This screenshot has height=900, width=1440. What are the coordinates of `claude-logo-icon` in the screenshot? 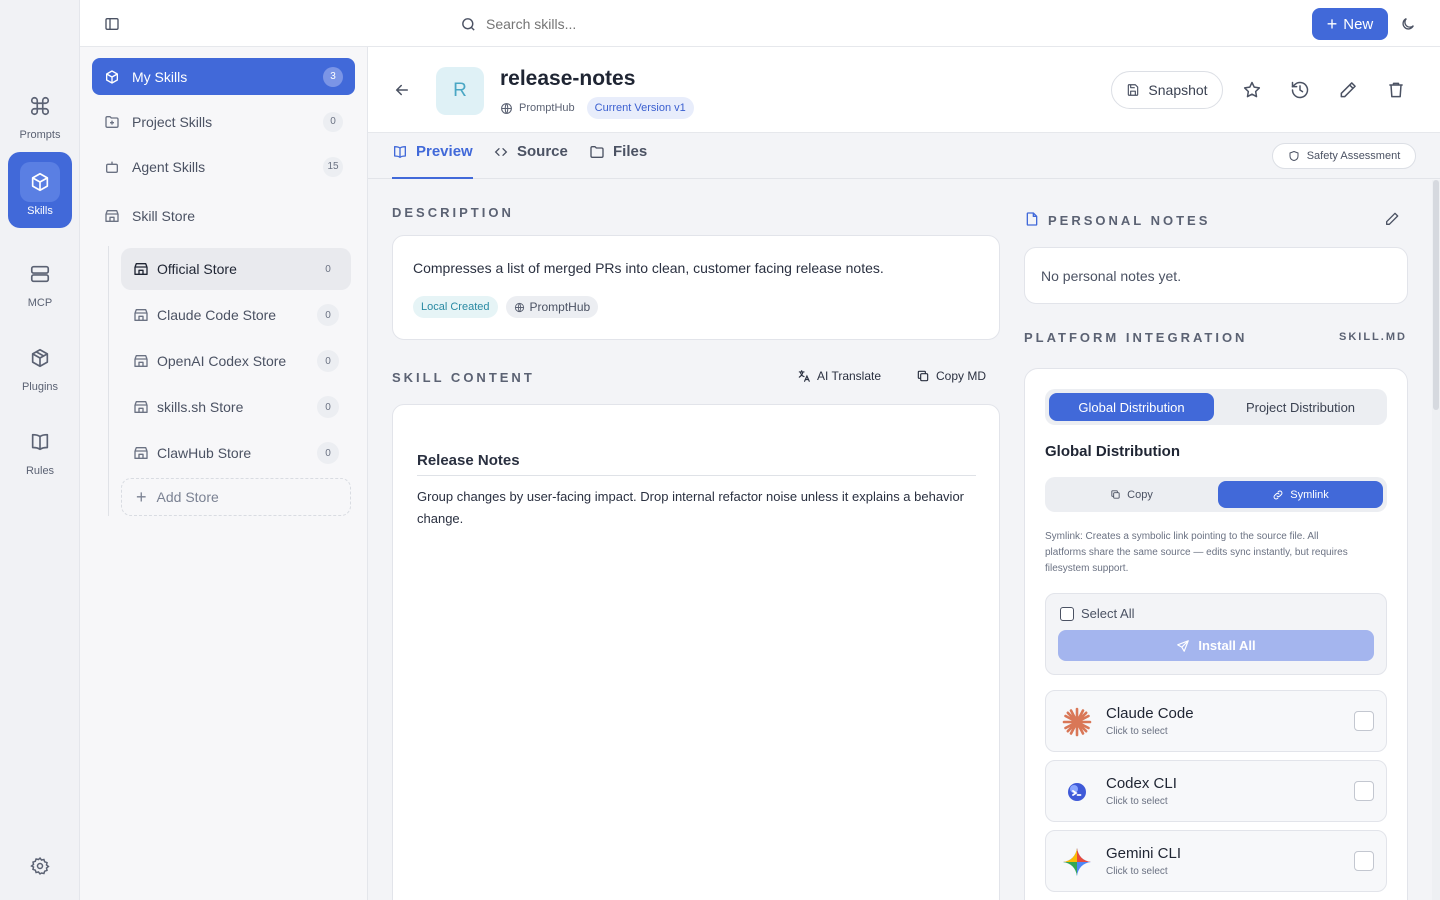 It's located at (1077, 722).